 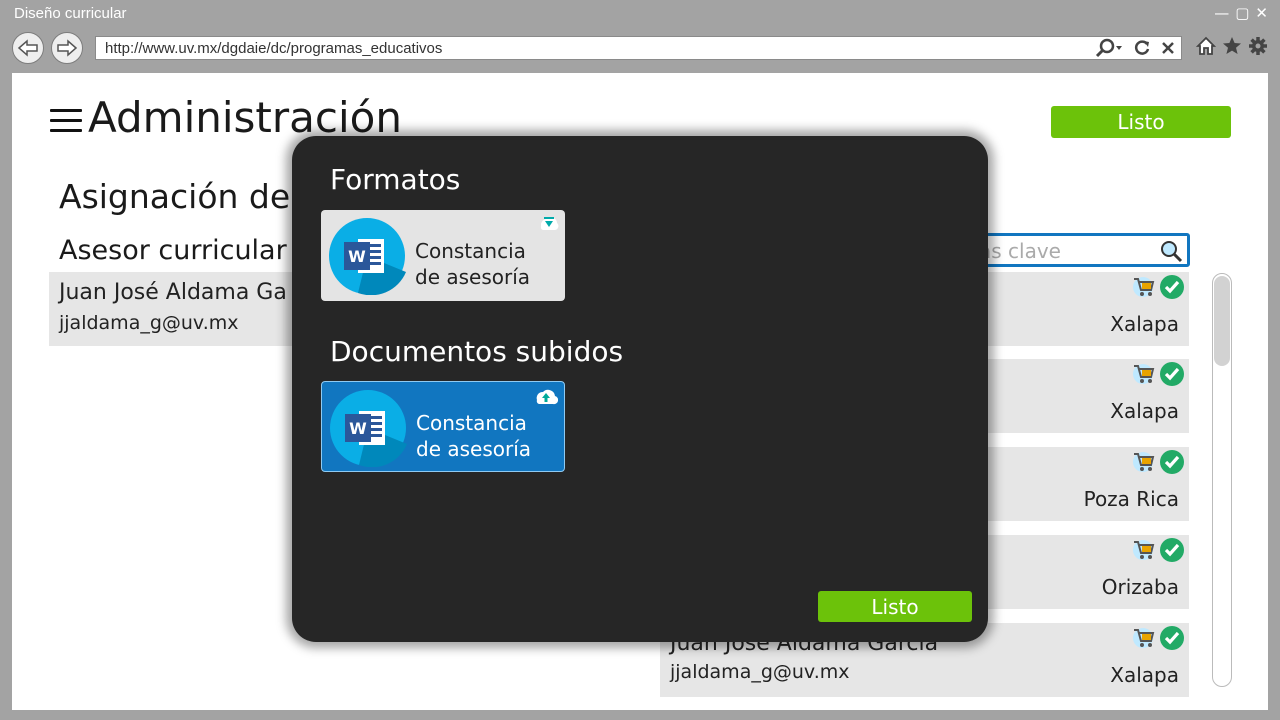 I want to click on search-dropdown-icon, so click(x=1109, y=48).